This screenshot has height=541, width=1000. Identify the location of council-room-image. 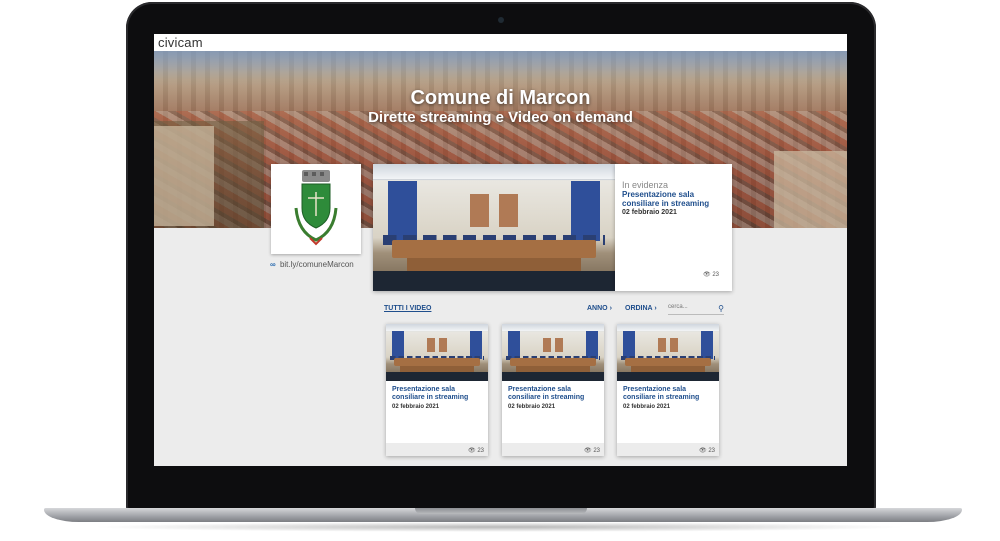
(494, 227).